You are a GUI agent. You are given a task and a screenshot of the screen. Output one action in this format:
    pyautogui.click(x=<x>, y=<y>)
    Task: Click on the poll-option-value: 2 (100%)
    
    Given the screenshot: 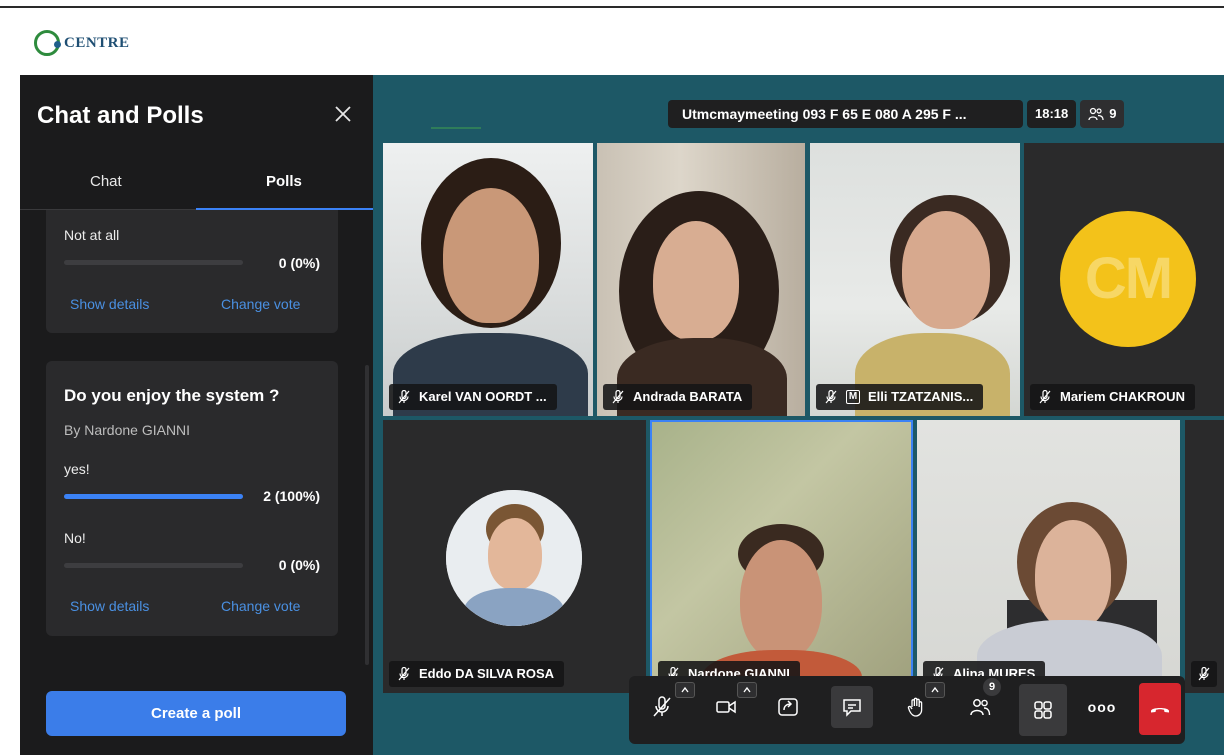 What is the action you would take?
    pyautogui.click(x=291, y=496)
    